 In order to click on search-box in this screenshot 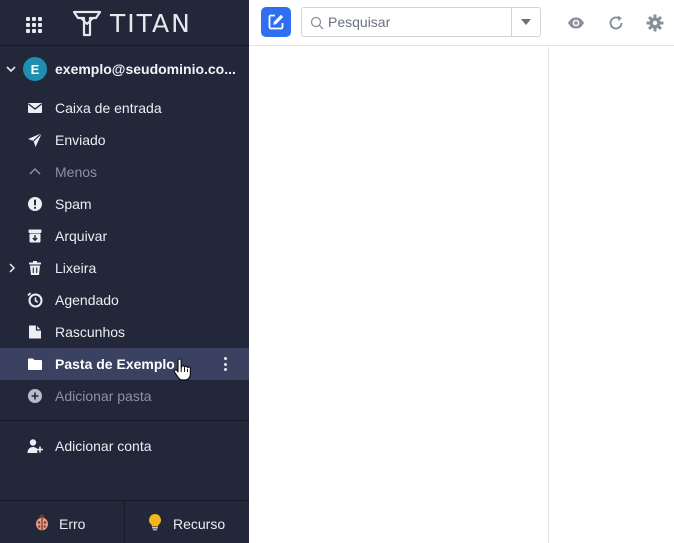, I will do `click(421, 22)`.